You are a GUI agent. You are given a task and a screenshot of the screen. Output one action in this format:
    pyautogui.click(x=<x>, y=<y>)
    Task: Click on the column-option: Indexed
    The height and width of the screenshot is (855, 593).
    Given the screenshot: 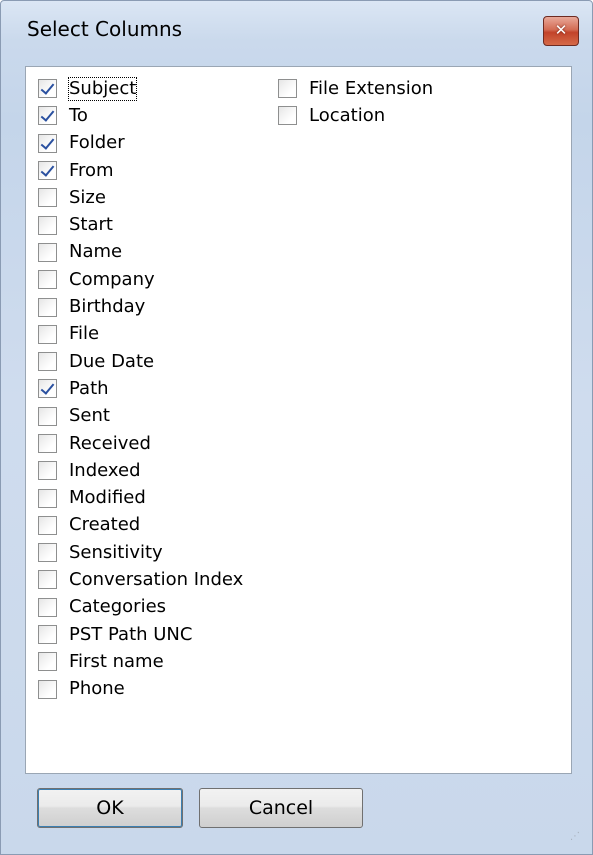 What is the action you would take?
    pyautogui.click(x=140, y=470)
    